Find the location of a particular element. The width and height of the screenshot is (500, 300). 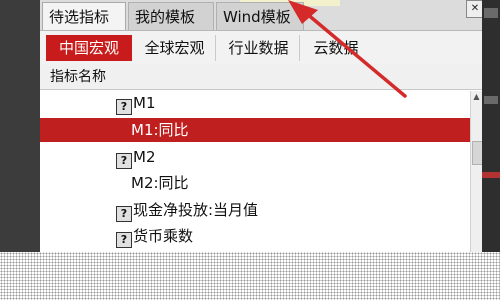

red-arrow-annotation is located at coordinates (347, 49).